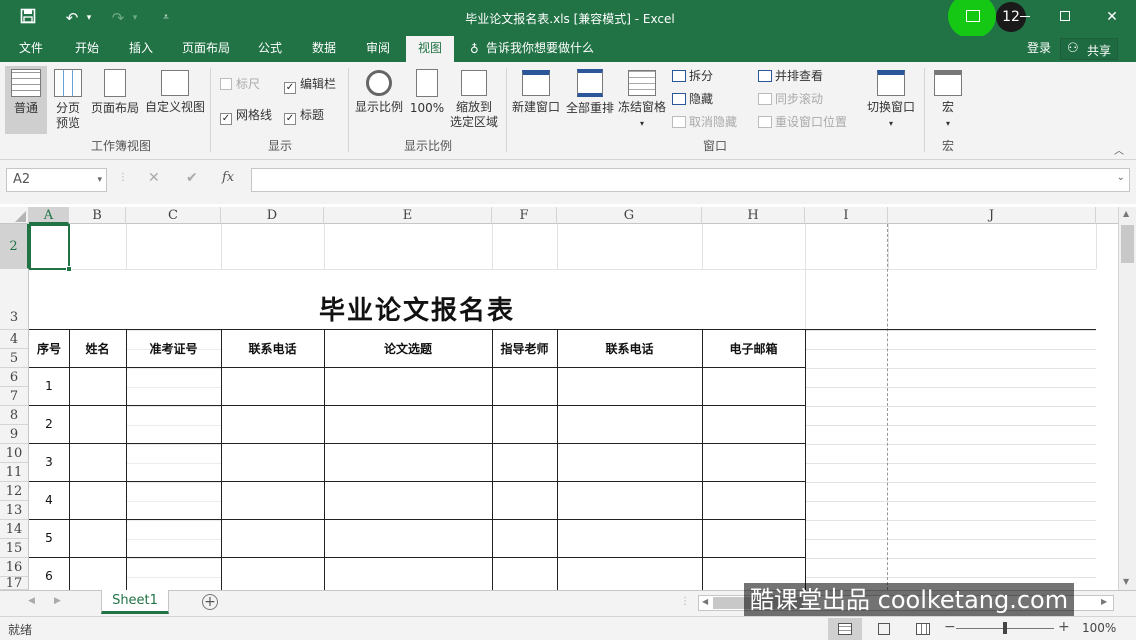 The image size is (1136, 640). What do you see at coordinates (49, 500) in the screenshot?
I see `sequence-cell: 4` at bounding box center [49, 500].